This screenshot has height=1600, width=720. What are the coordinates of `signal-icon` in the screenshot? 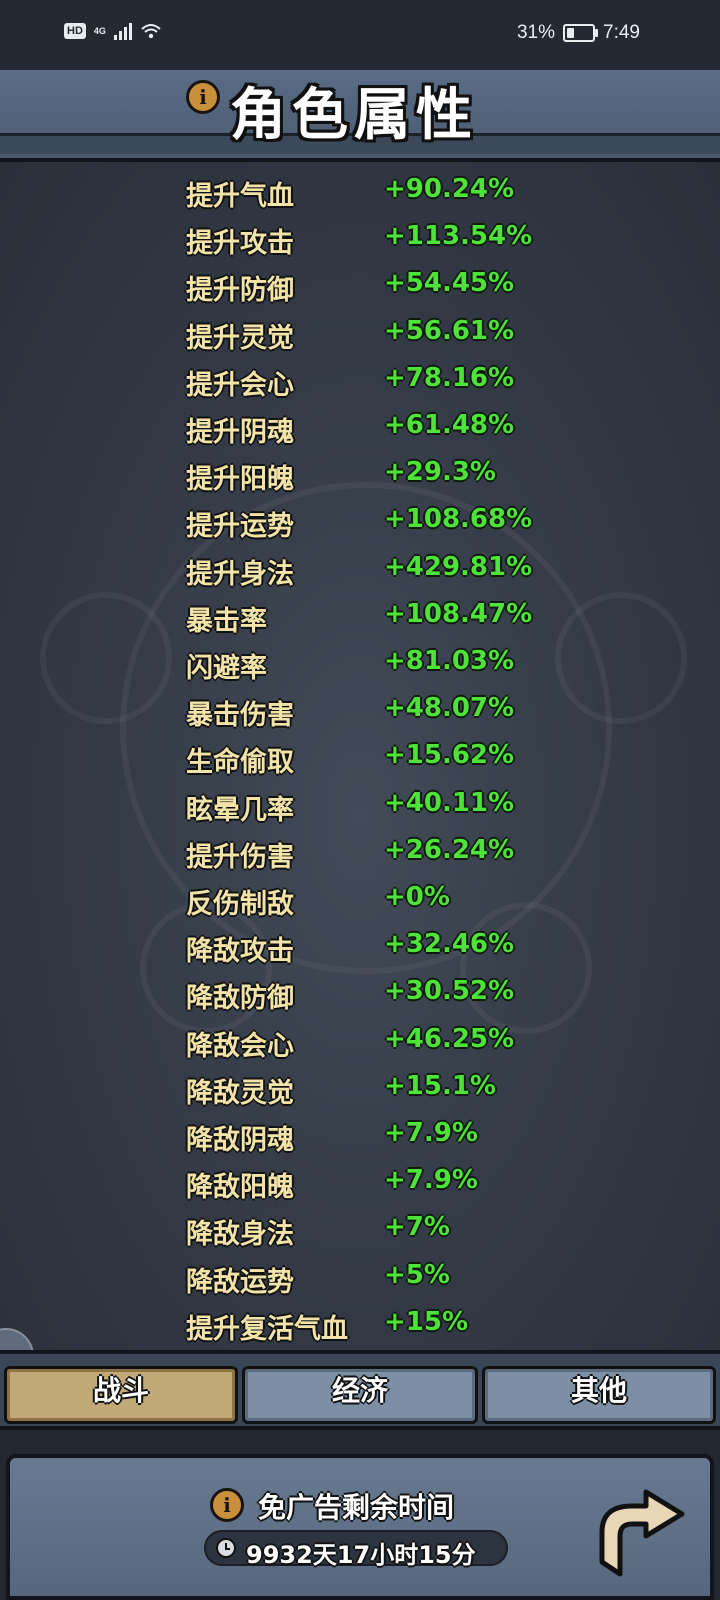 It's located at (122, 31).